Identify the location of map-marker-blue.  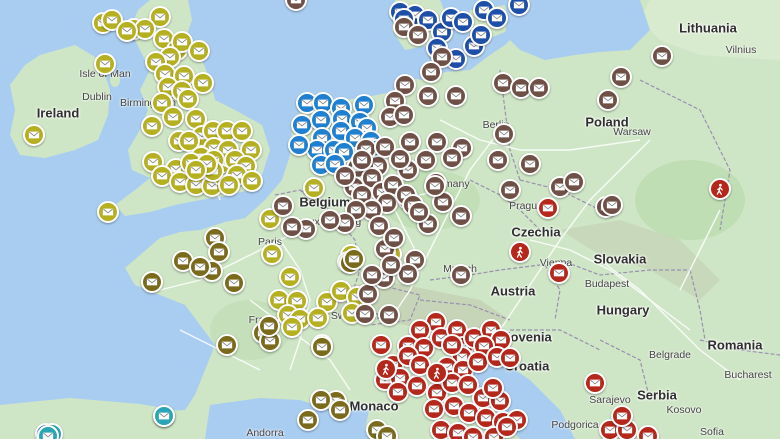
(299, 145).